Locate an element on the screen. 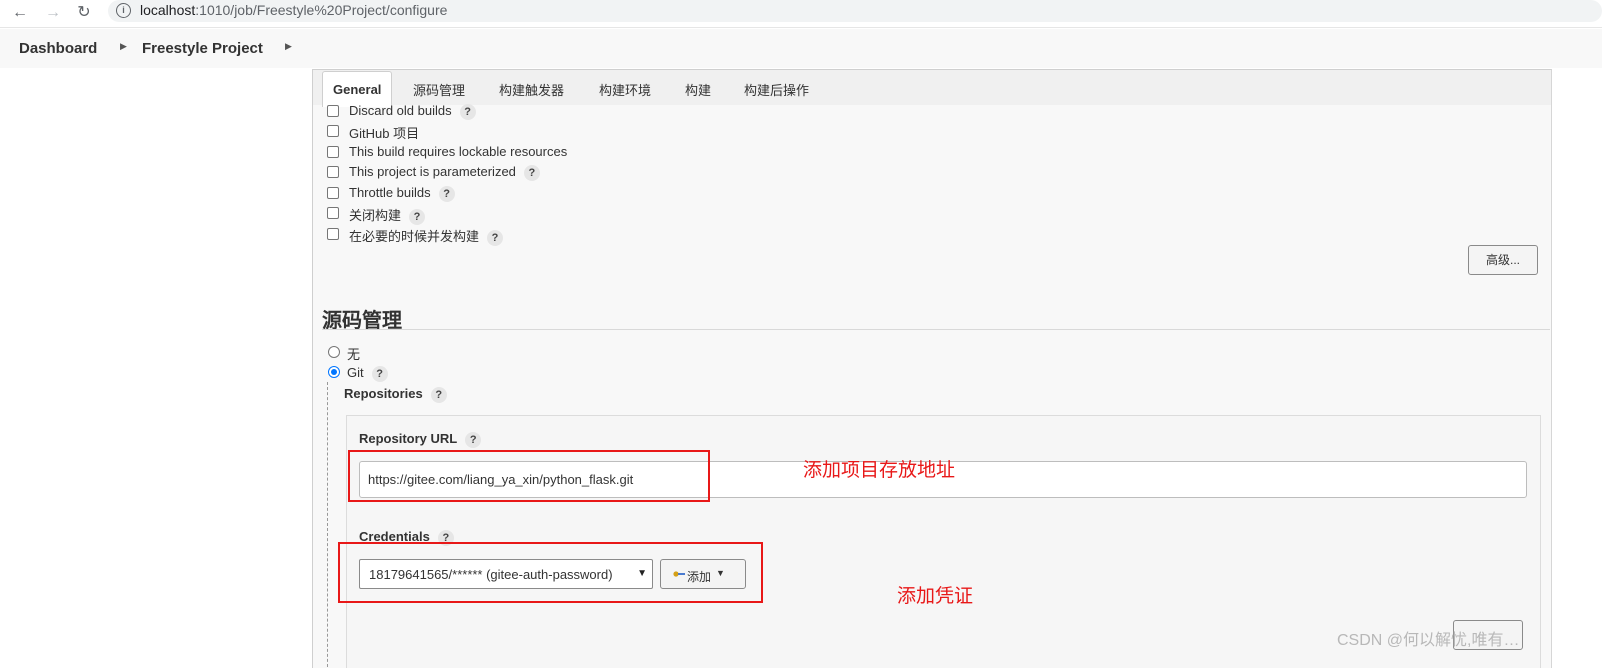  radio-git is located at coordinates (334, 372).